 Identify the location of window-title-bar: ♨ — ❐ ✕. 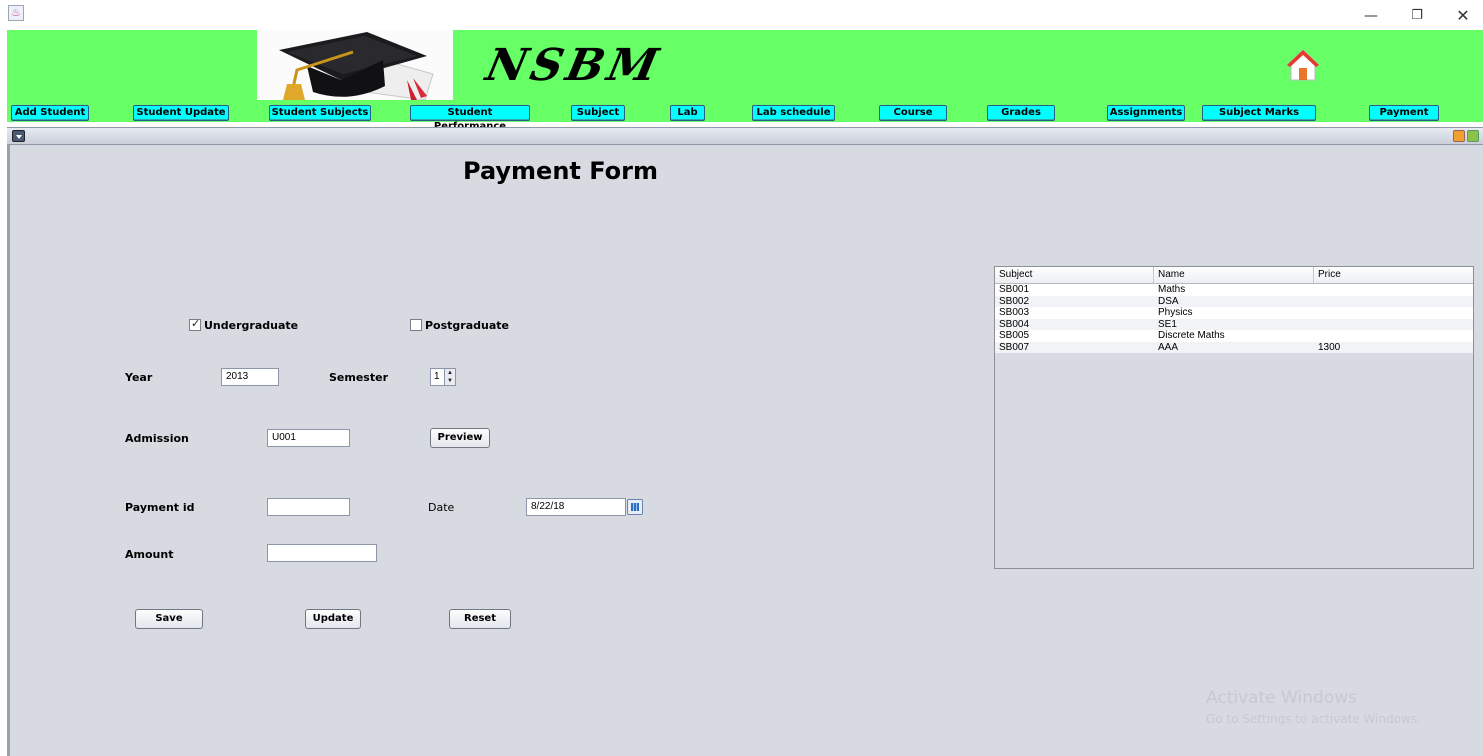
(741, 15).